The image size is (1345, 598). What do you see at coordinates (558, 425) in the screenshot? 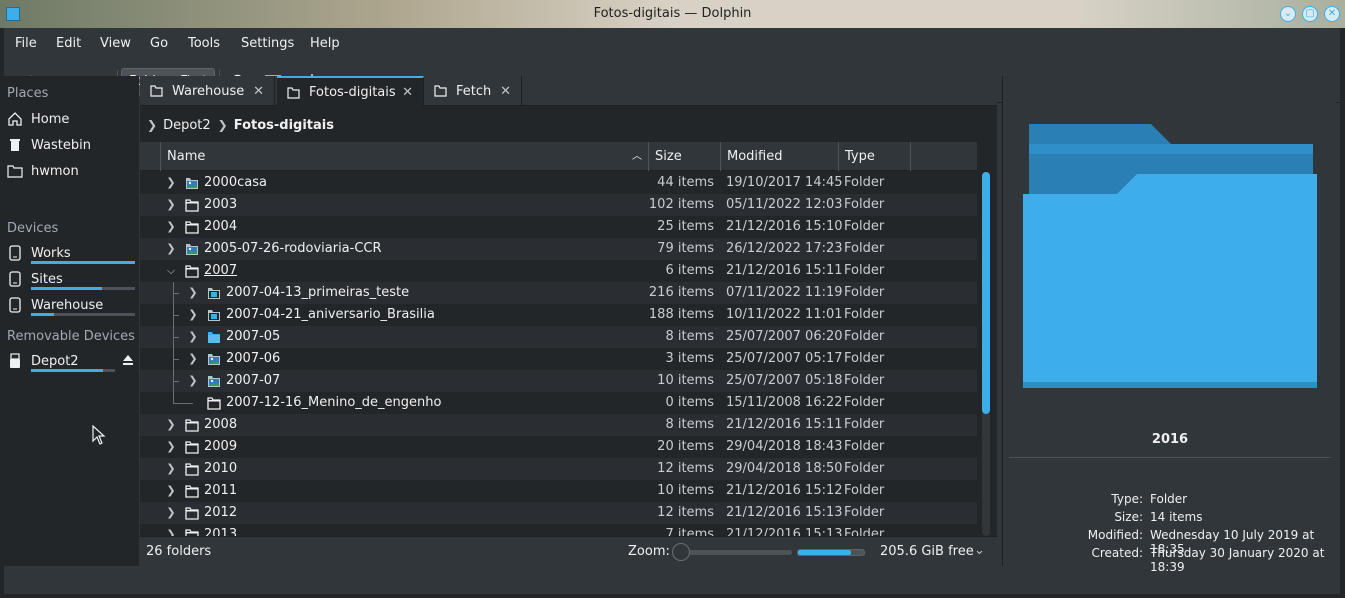
I see `table-row: ❯ 2008 8 items 21/12/2016 15:11 Folder` at bounding box center [558, 425].